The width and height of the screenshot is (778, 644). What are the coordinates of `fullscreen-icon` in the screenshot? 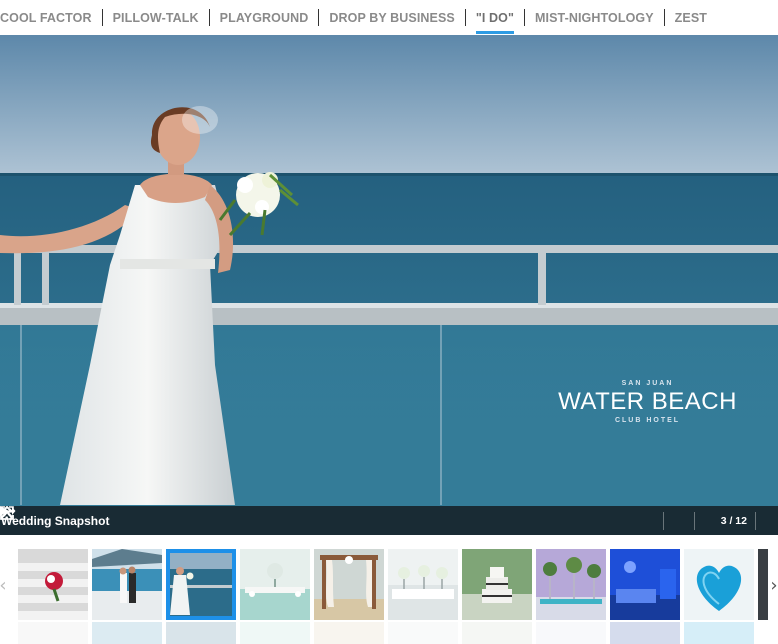 It's located at (7, 513).